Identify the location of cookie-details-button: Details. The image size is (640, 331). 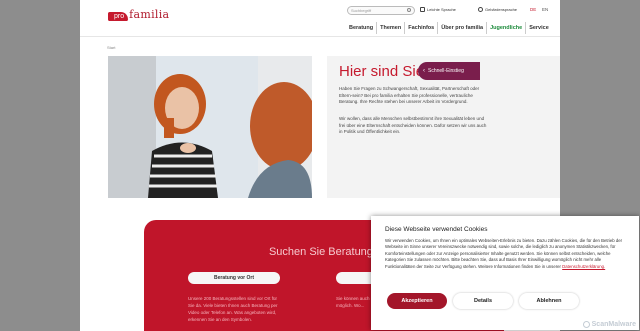
(483, 301).